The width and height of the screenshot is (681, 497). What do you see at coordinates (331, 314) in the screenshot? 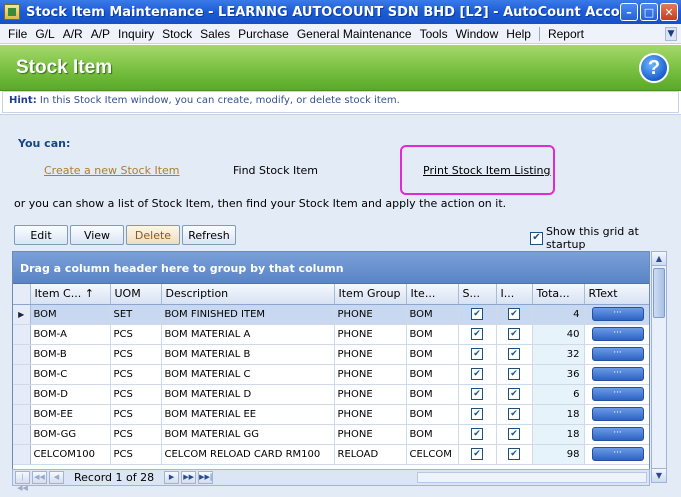
I see `table-row: ▶ BOM SET BOM FINISHED ITEM PHONE BOM ✔ ✔ 4 ···` at bounding box center [331, 314].